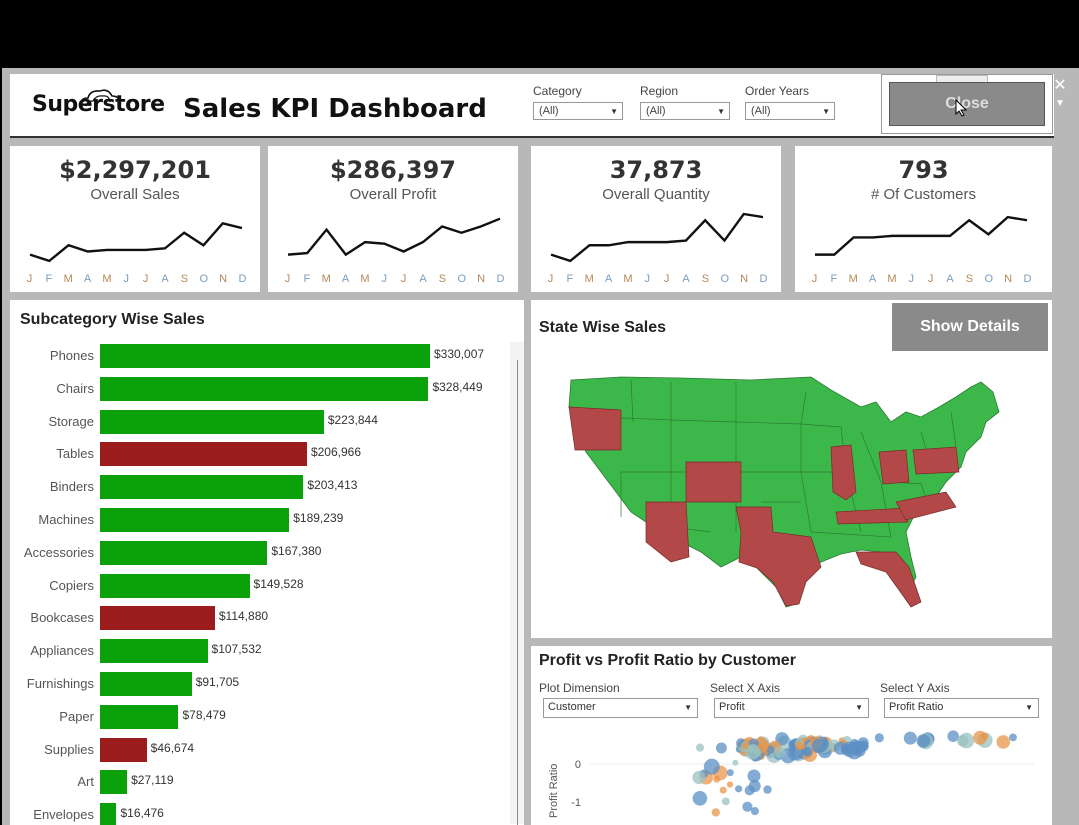 This screenshot has height=825, width=1079. Describe the element at coordinates (578, 111) in the screenshot. I see `category-select: (All) ▼` at that location.